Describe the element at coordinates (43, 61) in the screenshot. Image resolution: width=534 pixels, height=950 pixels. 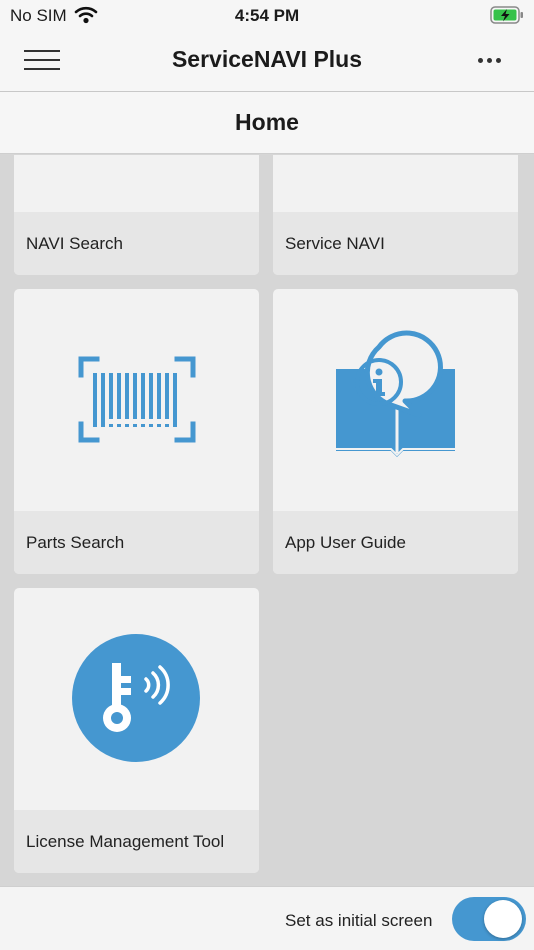
I see `hamburger-icon` at that location.